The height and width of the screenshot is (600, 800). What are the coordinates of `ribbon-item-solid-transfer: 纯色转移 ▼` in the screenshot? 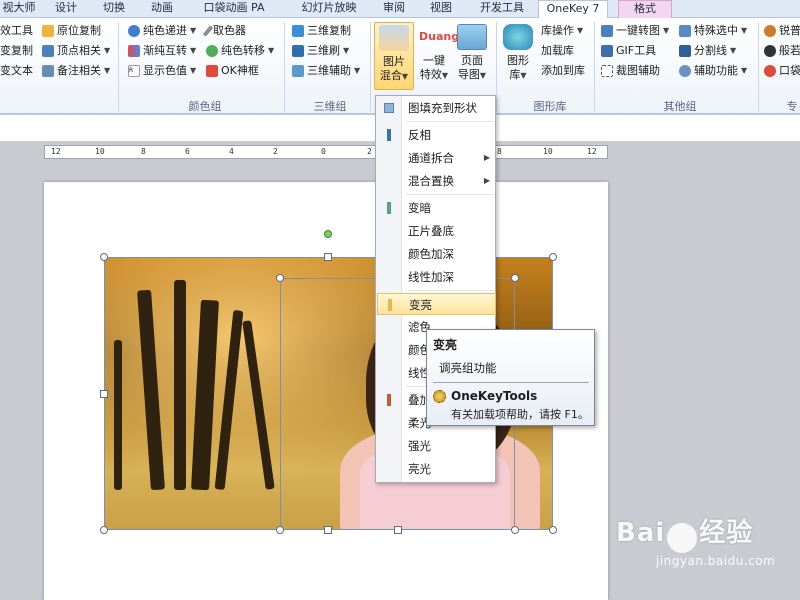 It's located at (240, 51).